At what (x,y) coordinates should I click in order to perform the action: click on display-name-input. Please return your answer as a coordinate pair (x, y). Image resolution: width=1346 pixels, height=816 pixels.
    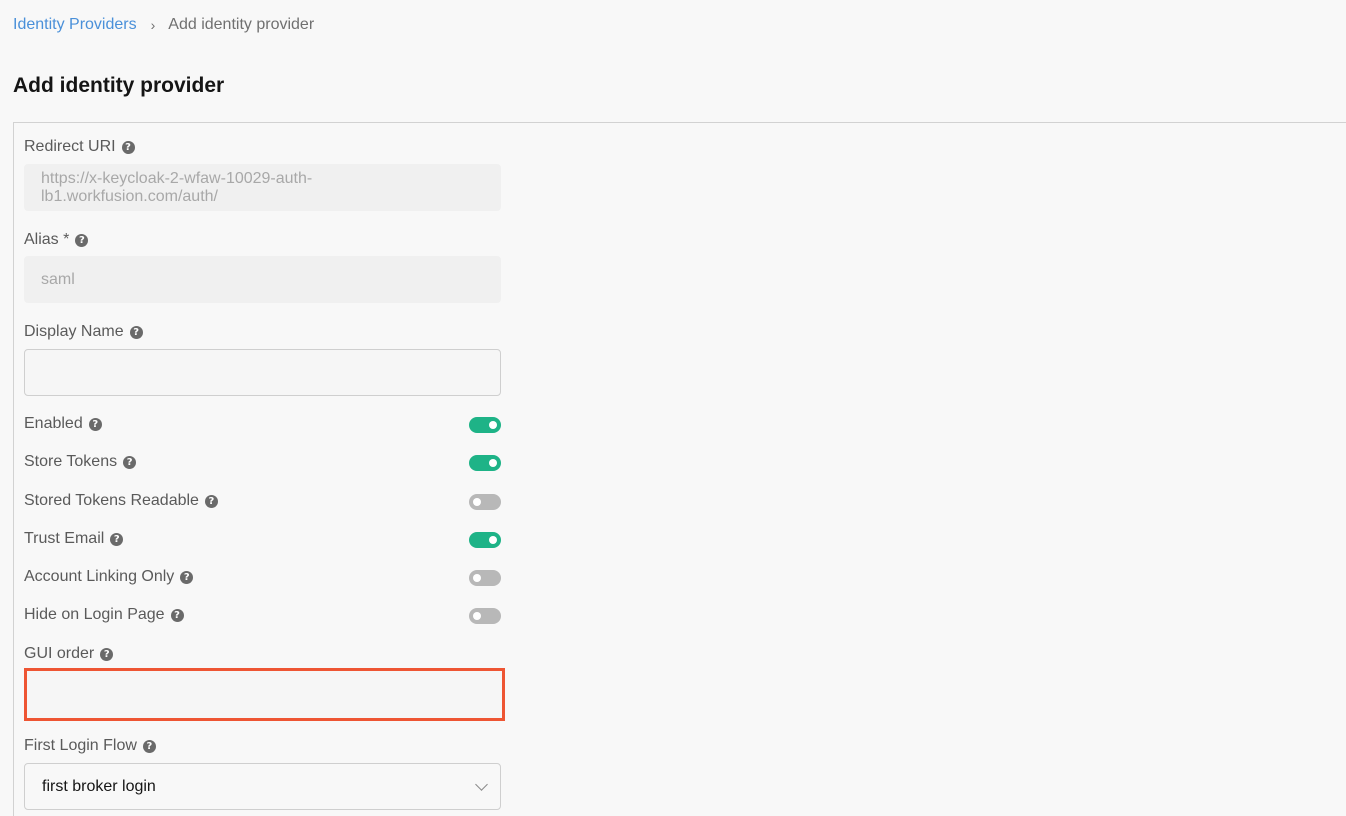
    Looking at the image, I should click on (262, 372).